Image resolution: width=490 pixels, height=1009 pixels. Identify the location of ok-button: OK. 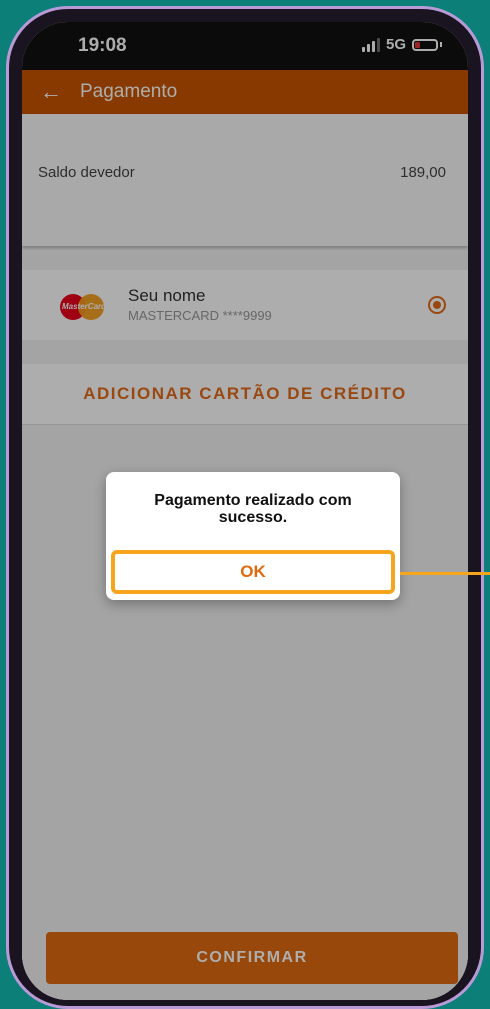
(253, 572).